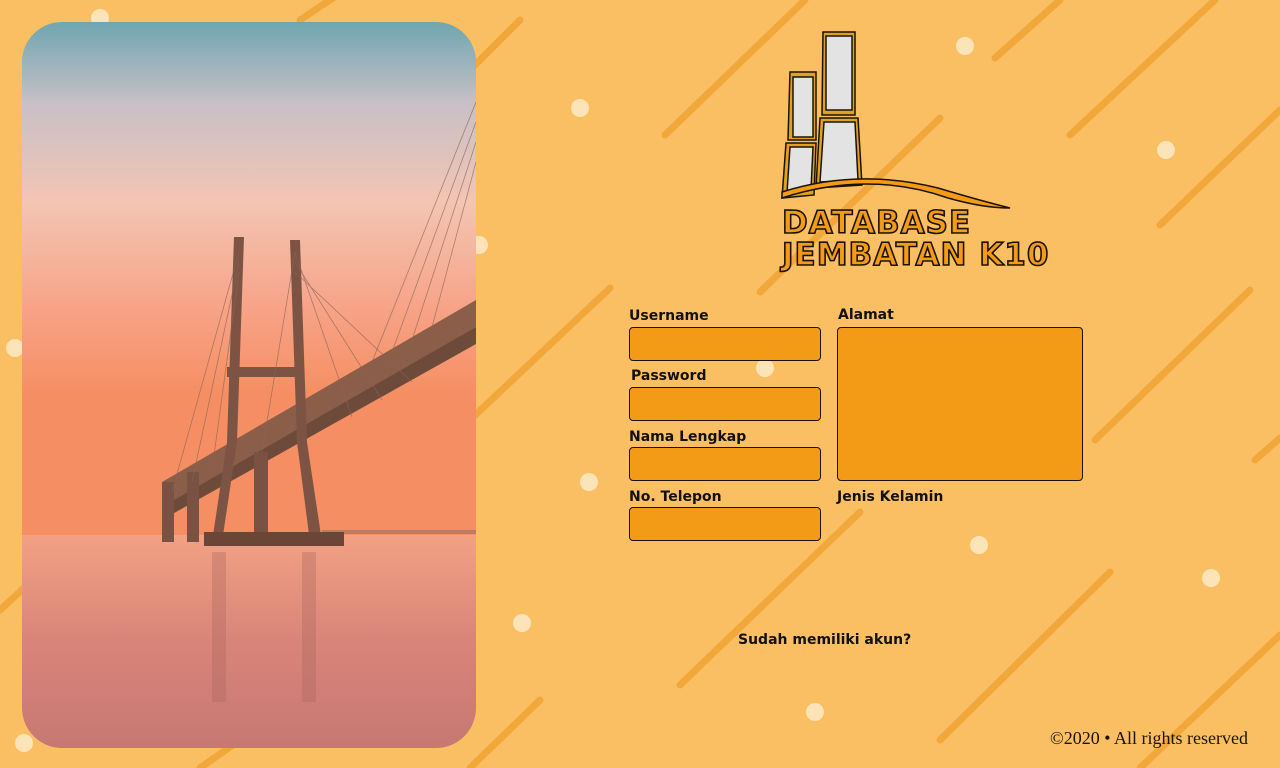 This screenshot has height=768, width=1280. I want to click on alamat-textarea, so click(960, 404).